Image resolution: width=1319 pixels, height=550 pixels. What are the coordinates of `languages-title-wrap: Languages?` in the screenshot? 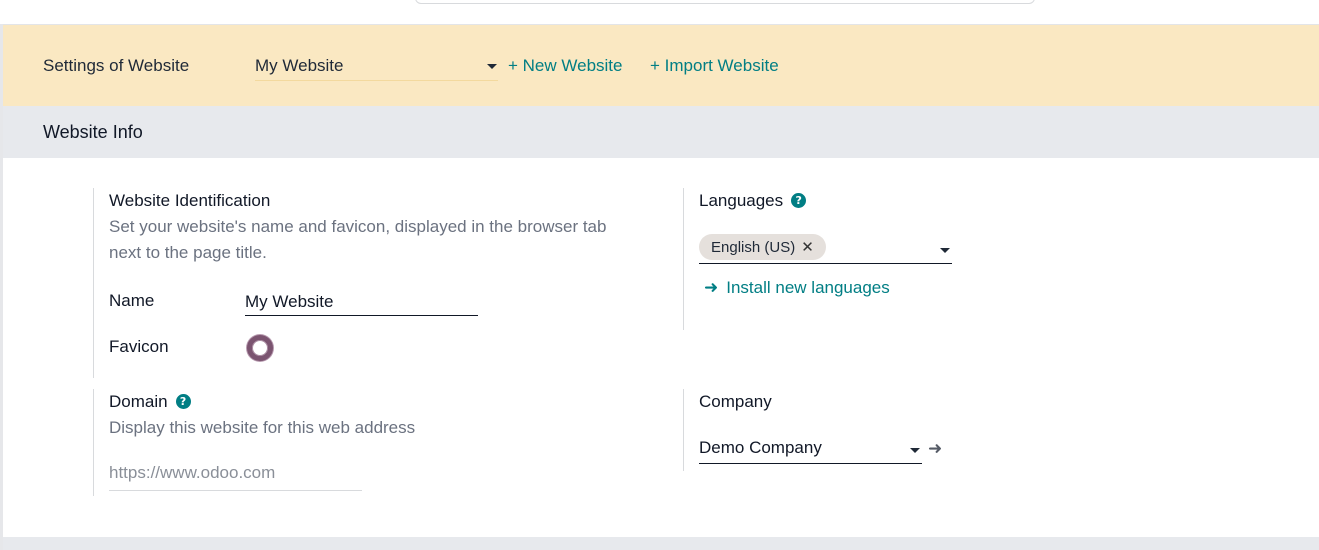 It's located at (753, 201).